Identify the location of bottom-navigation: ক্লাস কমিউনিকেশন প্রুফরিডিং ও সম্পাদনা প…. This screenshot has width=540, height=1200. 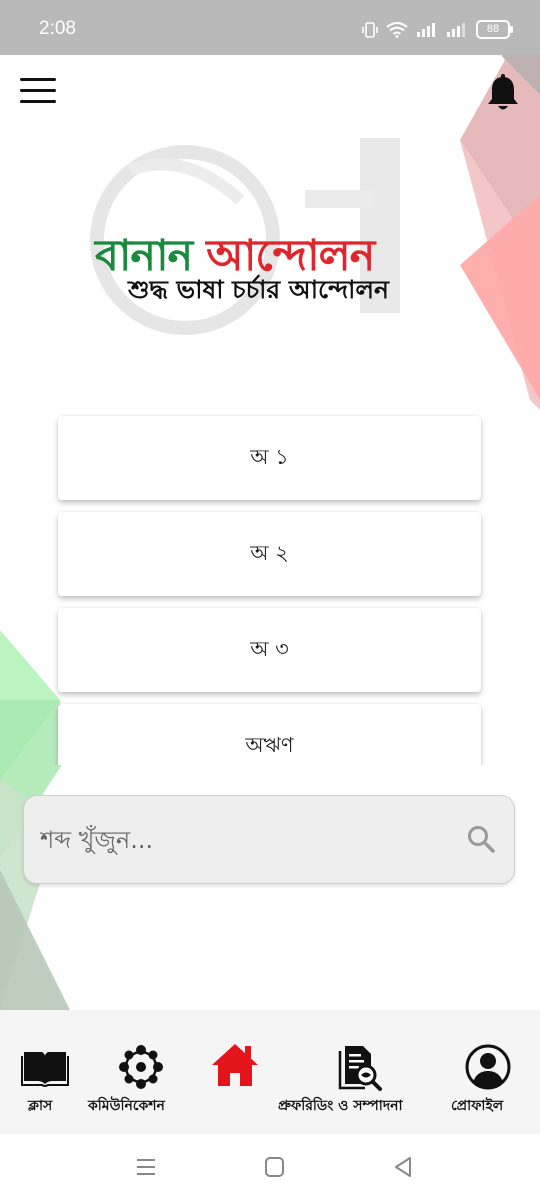
(270, 1072).